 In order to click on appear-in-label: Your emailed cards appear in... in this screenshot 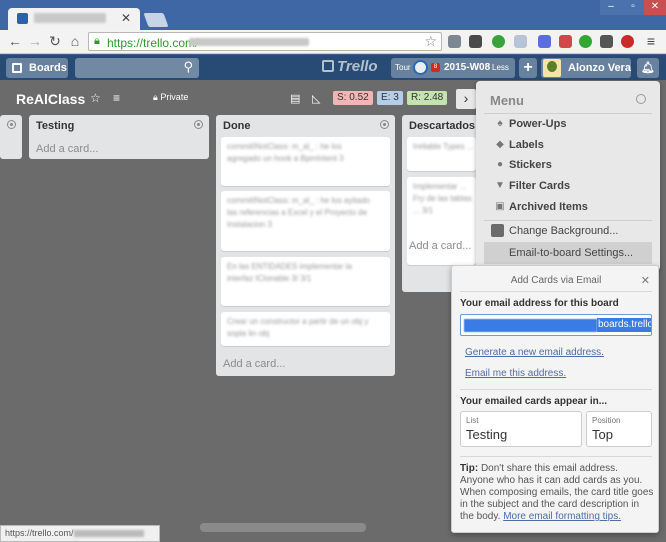, I will do `click(534, 401)`.